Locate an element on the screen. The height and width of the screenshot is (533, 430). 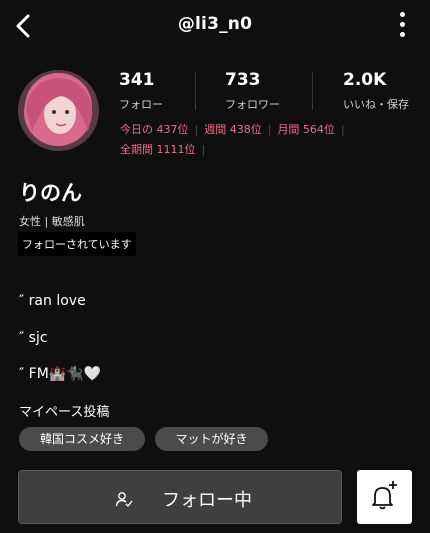
likes-count: 2.0K is located at coordinates (365, 80).